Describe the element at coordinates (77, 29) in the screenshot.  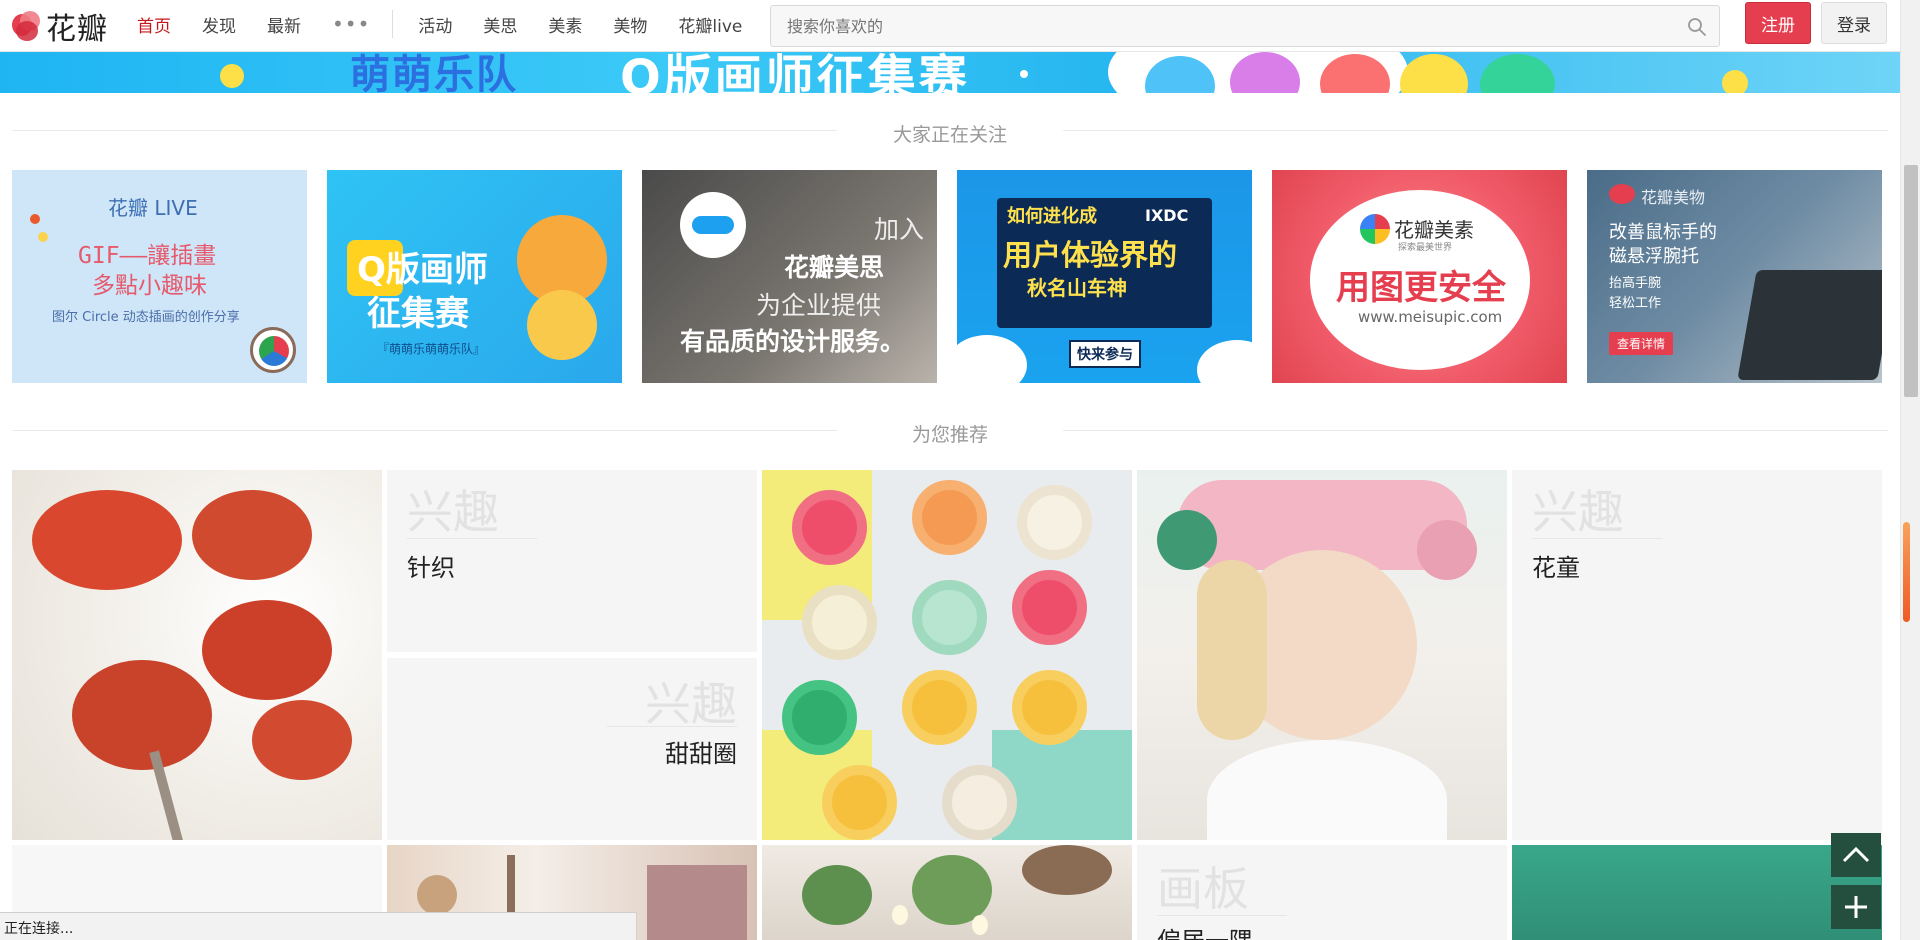
I see `logo-text: 花瓣` at that location.